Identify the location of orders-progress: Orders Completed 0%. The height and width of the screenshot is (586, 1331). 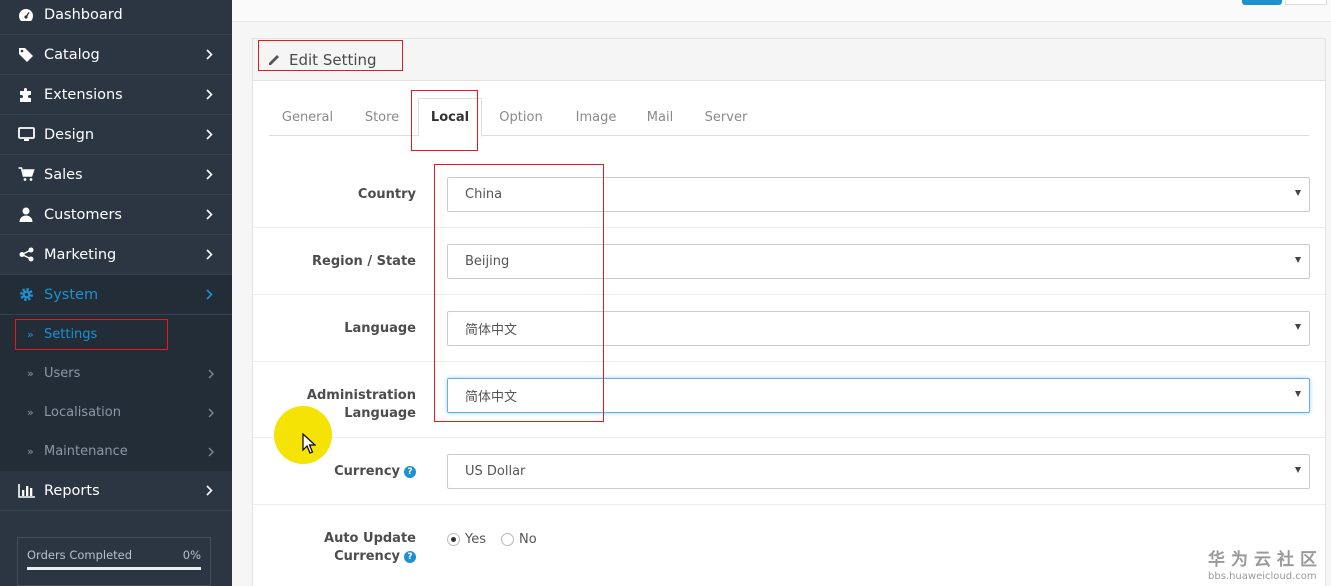
(114, 561).